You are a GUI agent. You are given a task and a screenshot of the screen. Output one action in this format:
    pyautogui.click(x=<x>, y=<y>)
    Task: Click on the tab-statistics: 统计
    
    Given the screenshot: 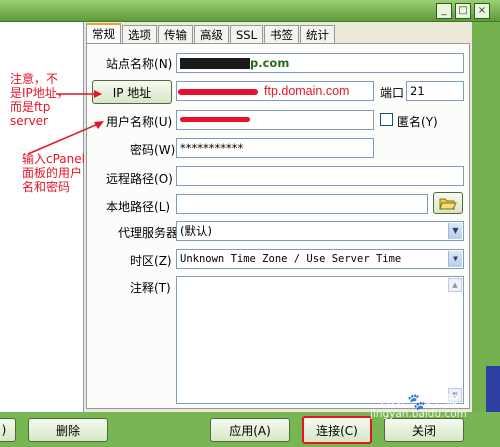 What is the action you would take?
    pyautogui.click(x=318, y=34)
    